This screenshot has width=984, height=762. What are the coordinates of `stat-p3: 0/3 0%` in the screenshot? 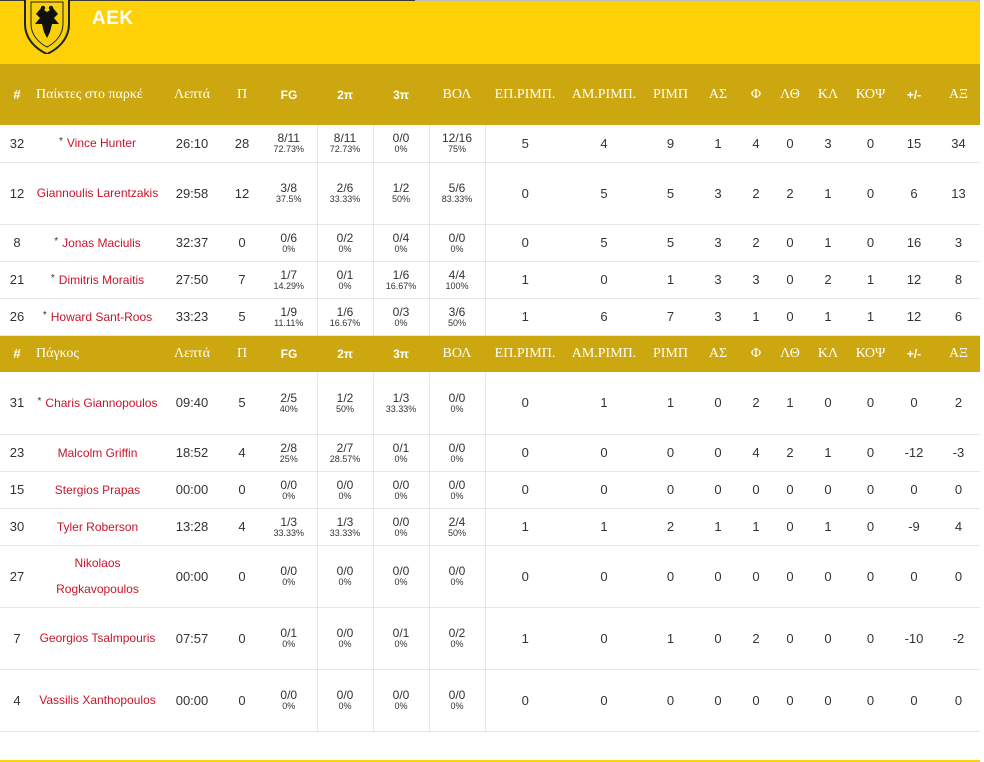 It's located at (401, 317).